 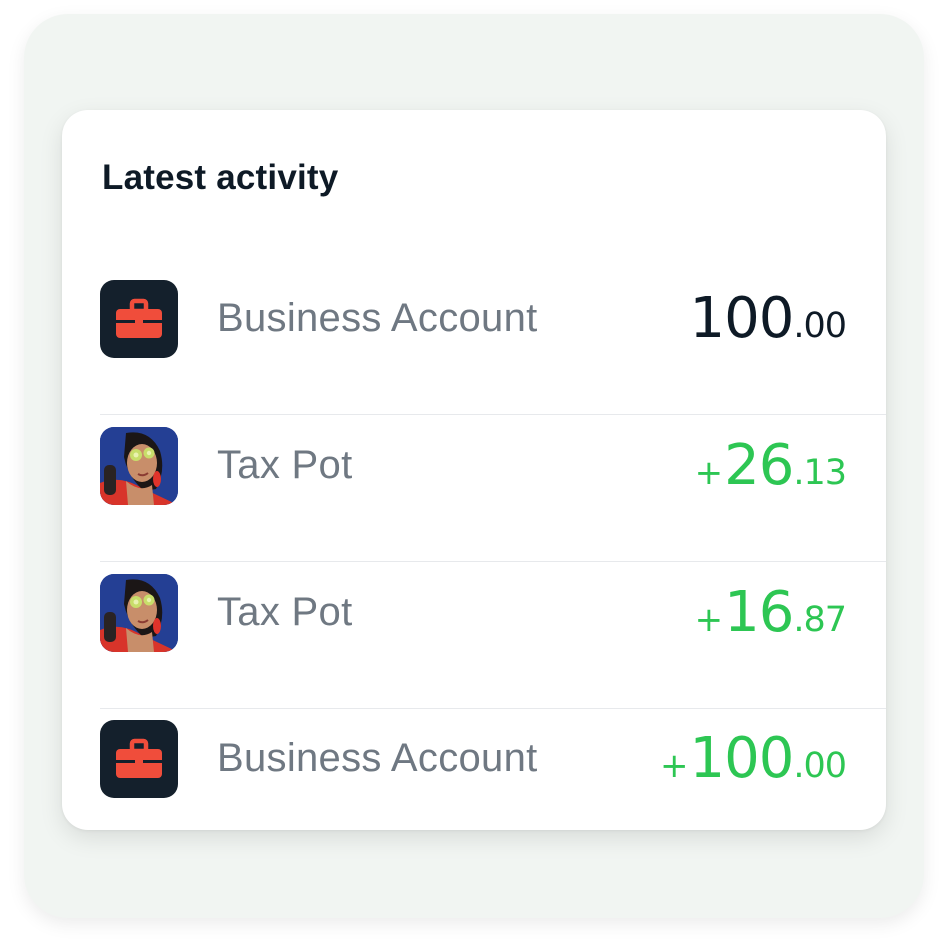 I want to click on amount: 100.00, so click(x=767, y=318).